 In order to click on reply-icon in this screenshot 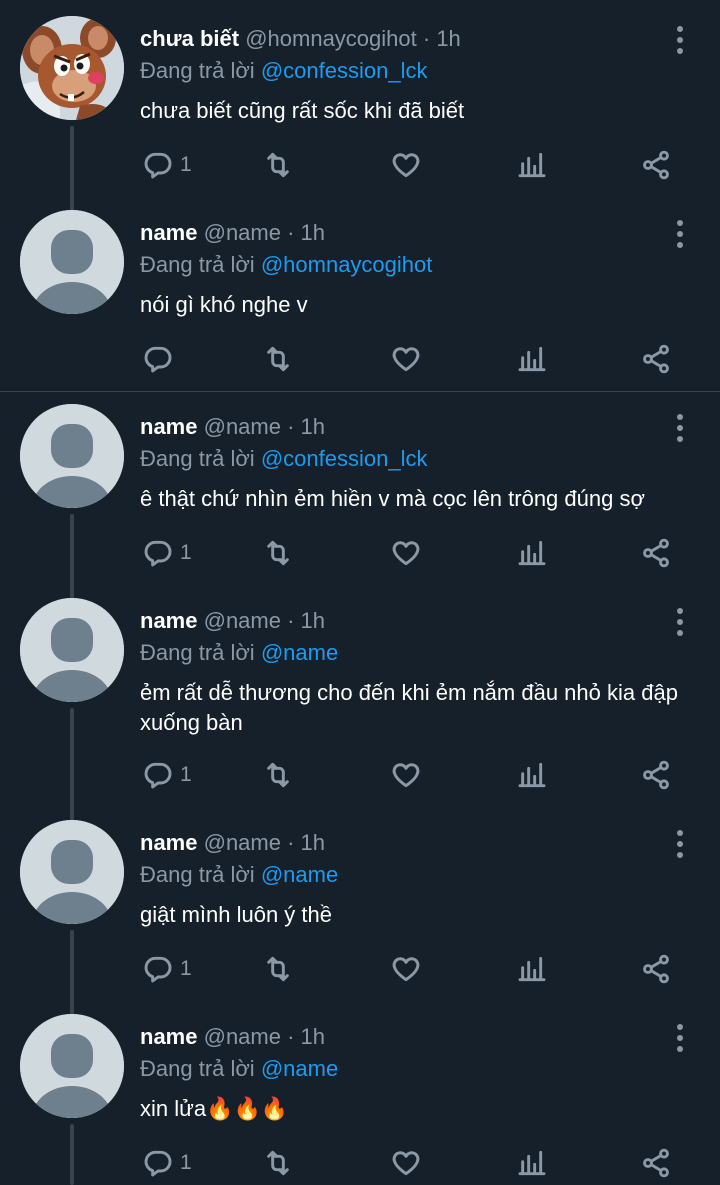, I will do `click(158, 553)`.